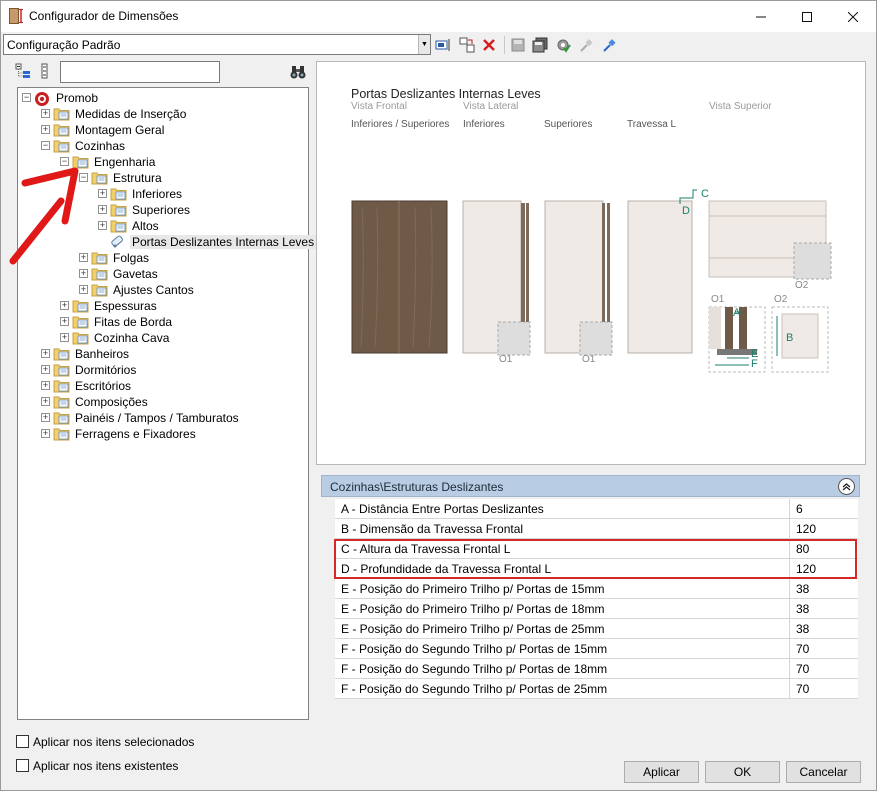  I want to click on rename-config-button, so click(443, 45).